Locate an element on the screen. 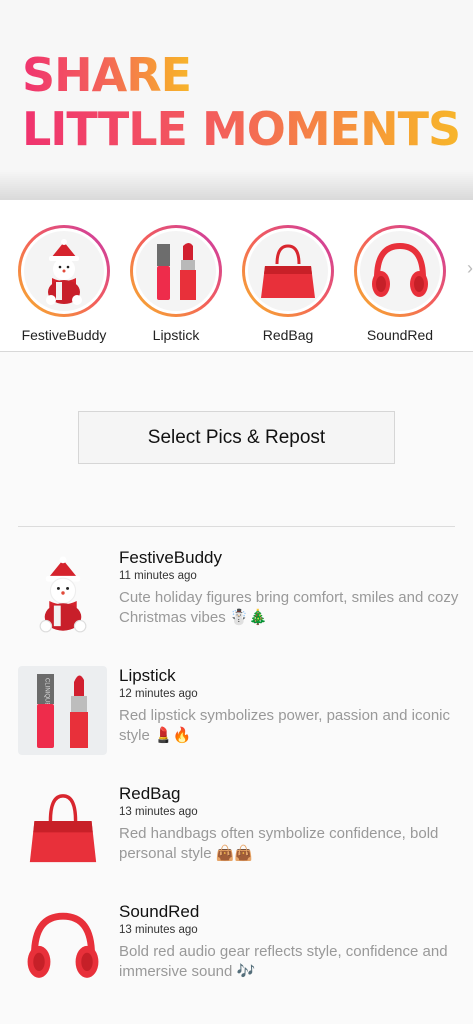  lipstick-brand-label: CLINIQUE is located at coordinates (47, 692).